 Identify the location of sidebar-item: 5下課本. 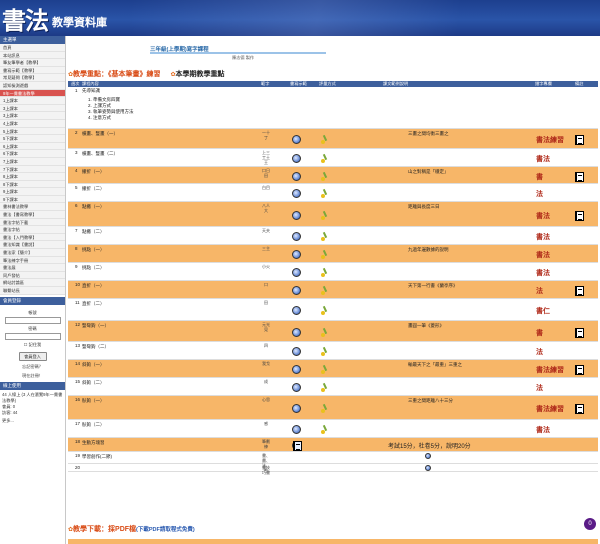
(32, 139).